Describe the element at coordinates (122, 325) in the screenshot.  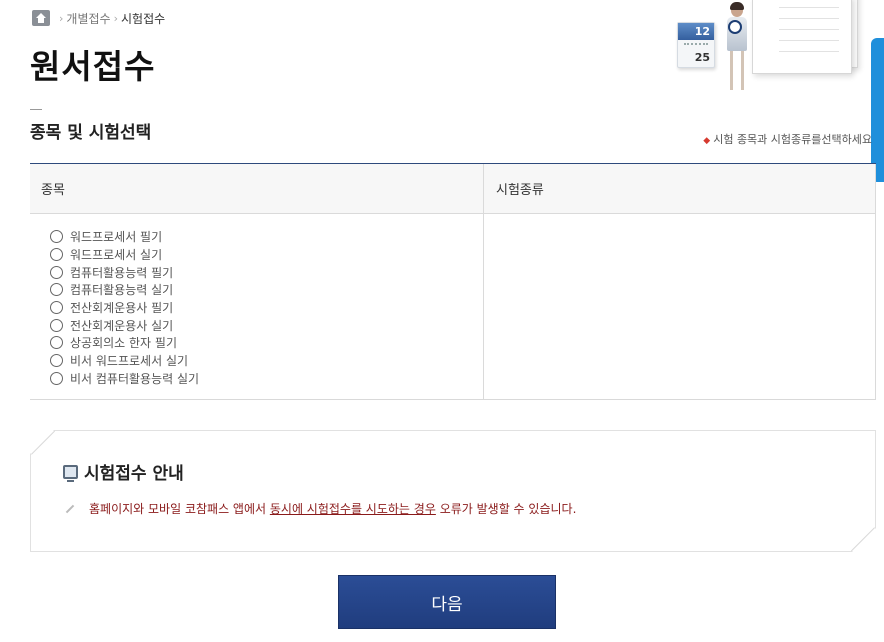
I see `subject-label: 전산회계운용사 실기` at that location.